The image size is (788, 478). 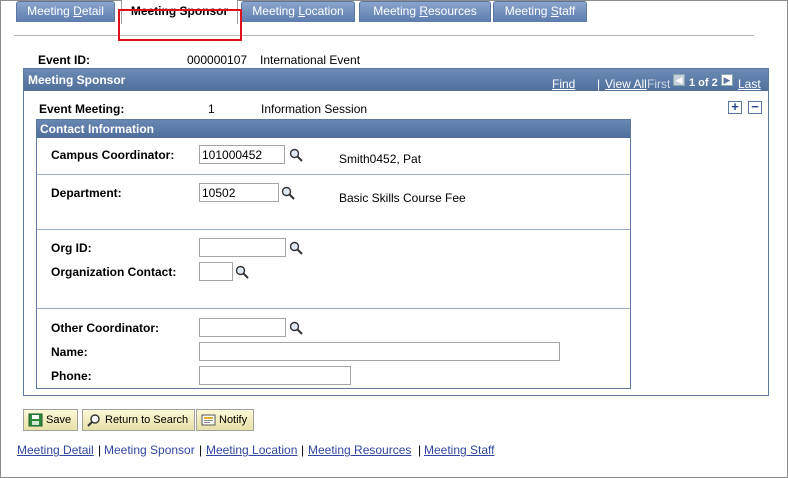 What do you see at coordinates (755, 107) in the screenshot?
I see `delete-row-icon: −` at bounding box center [755, 107].